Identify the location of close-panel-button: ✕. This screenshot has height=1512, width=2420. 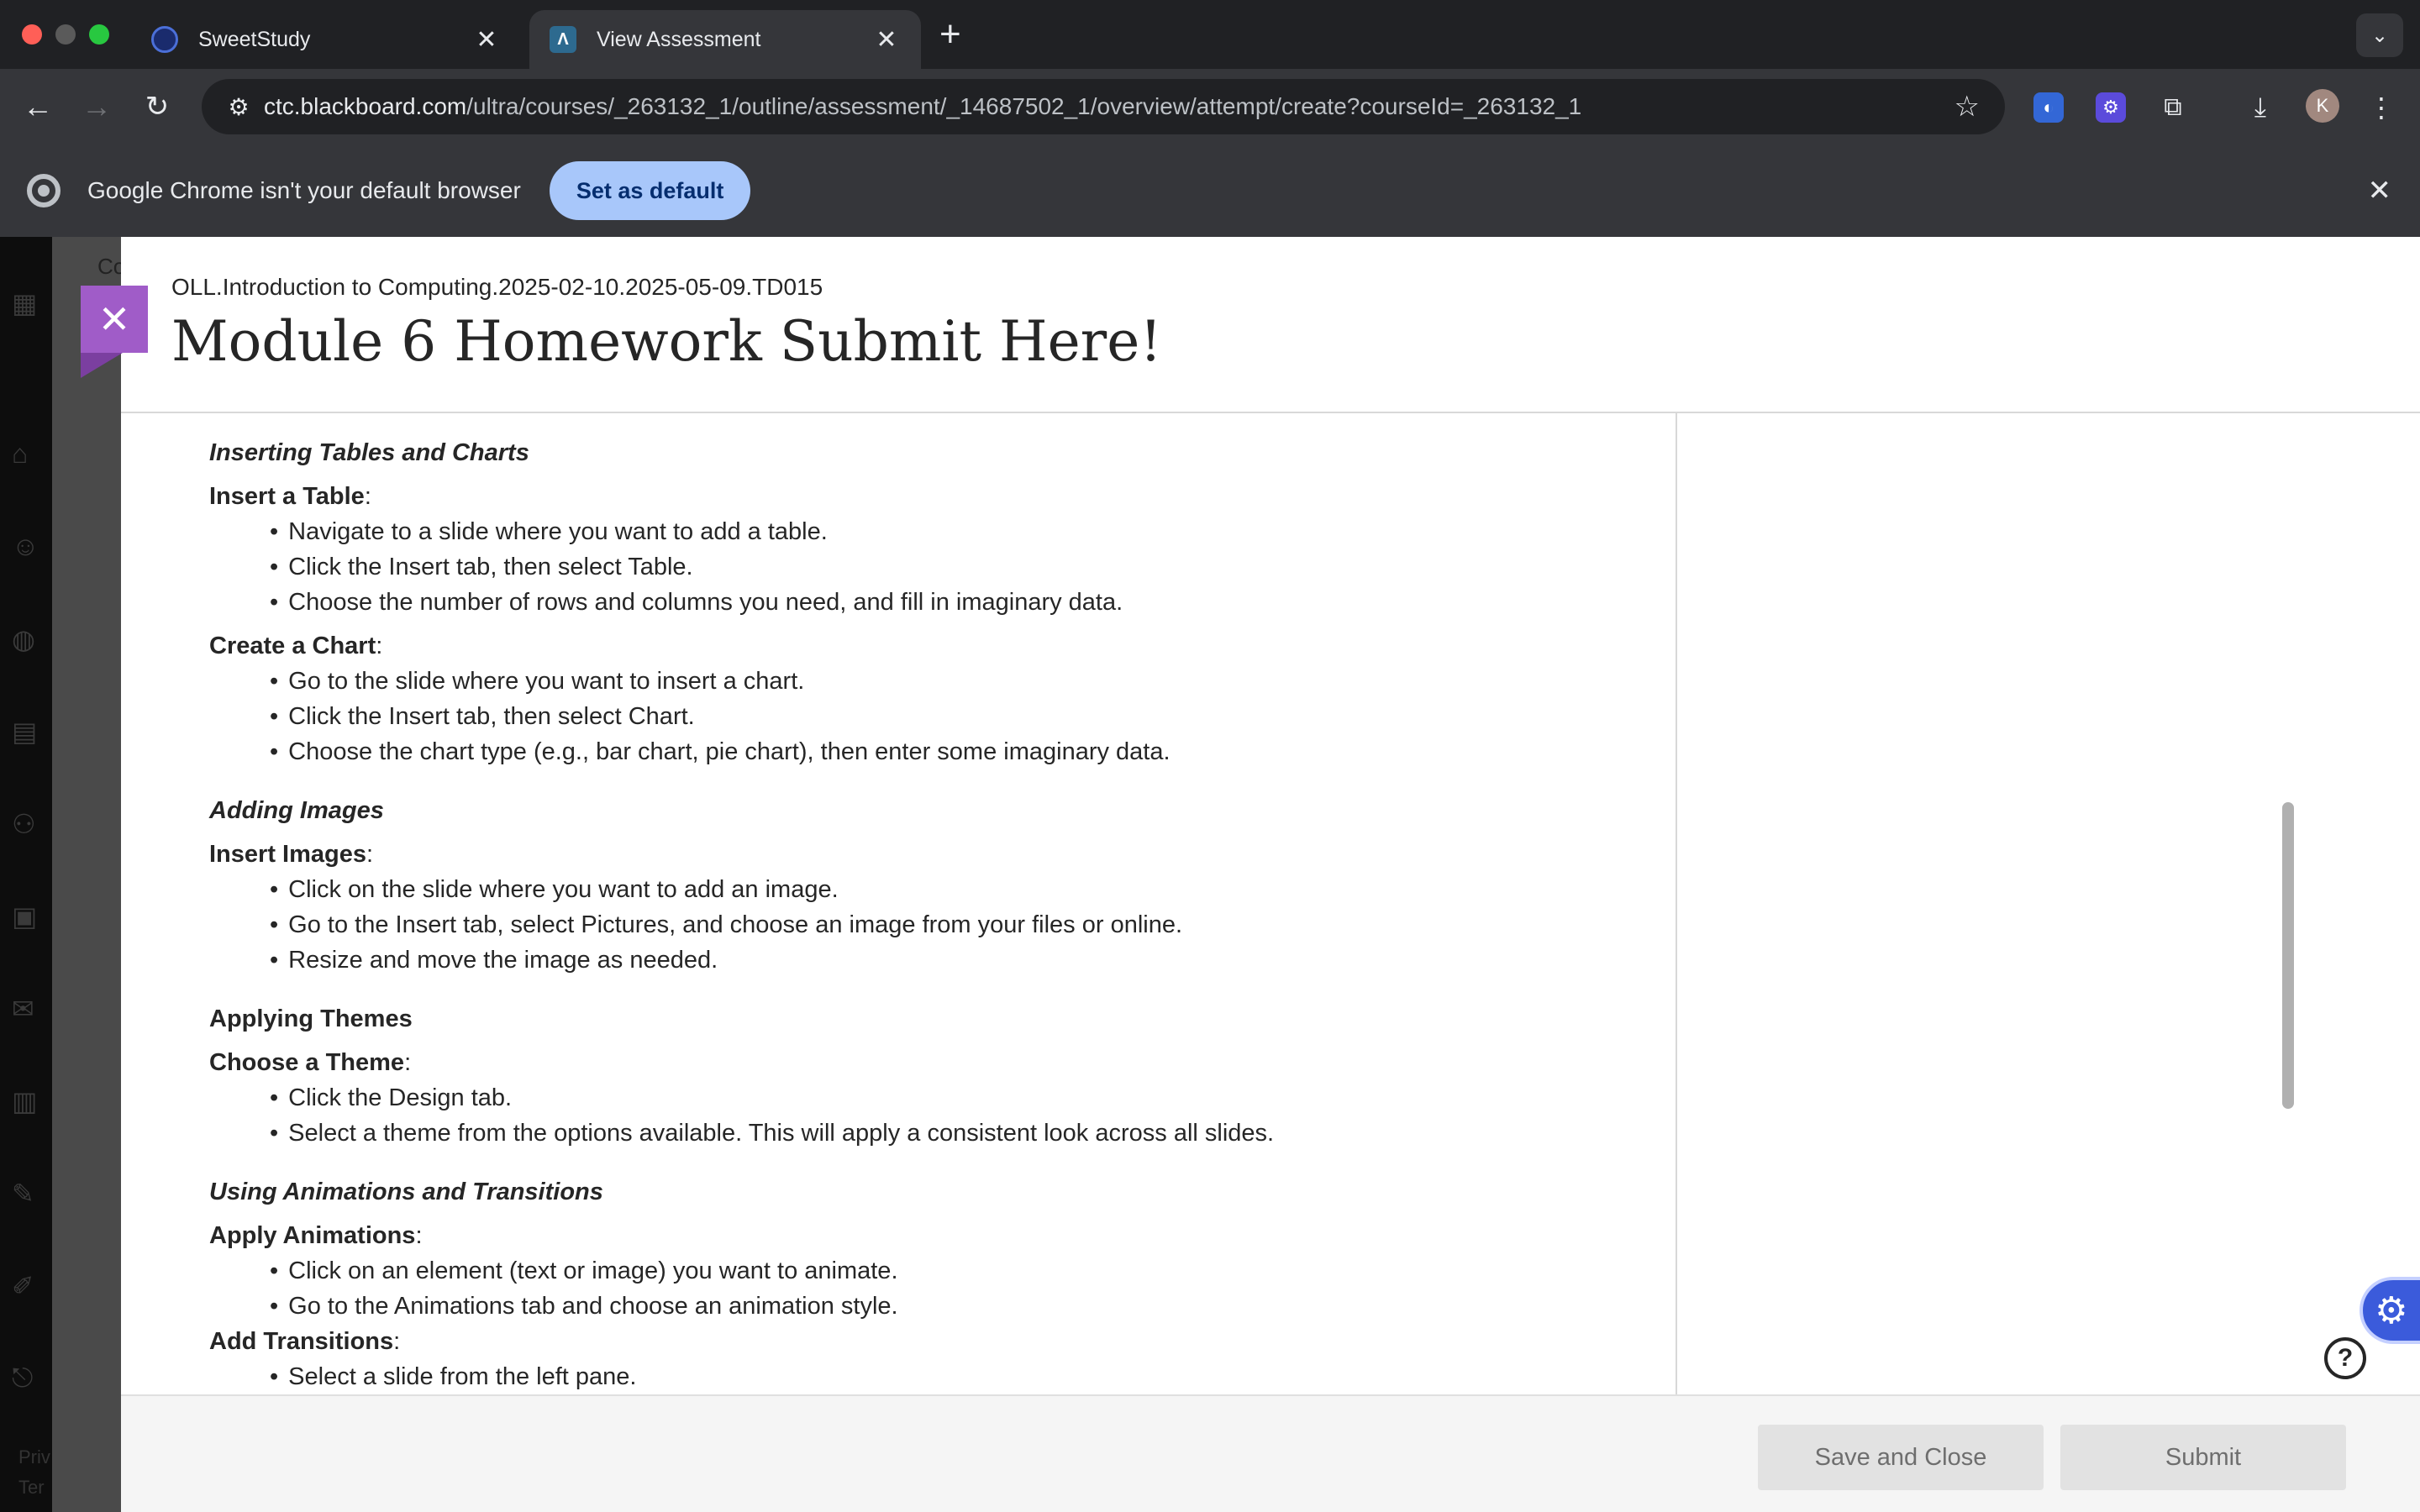
(114, 319).